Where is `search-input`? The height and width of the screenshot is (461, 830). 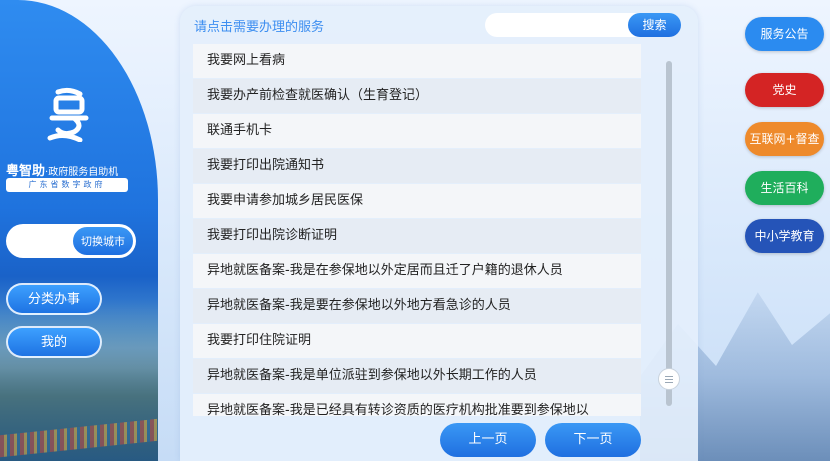
search-input is located at coordinates (560, 26).